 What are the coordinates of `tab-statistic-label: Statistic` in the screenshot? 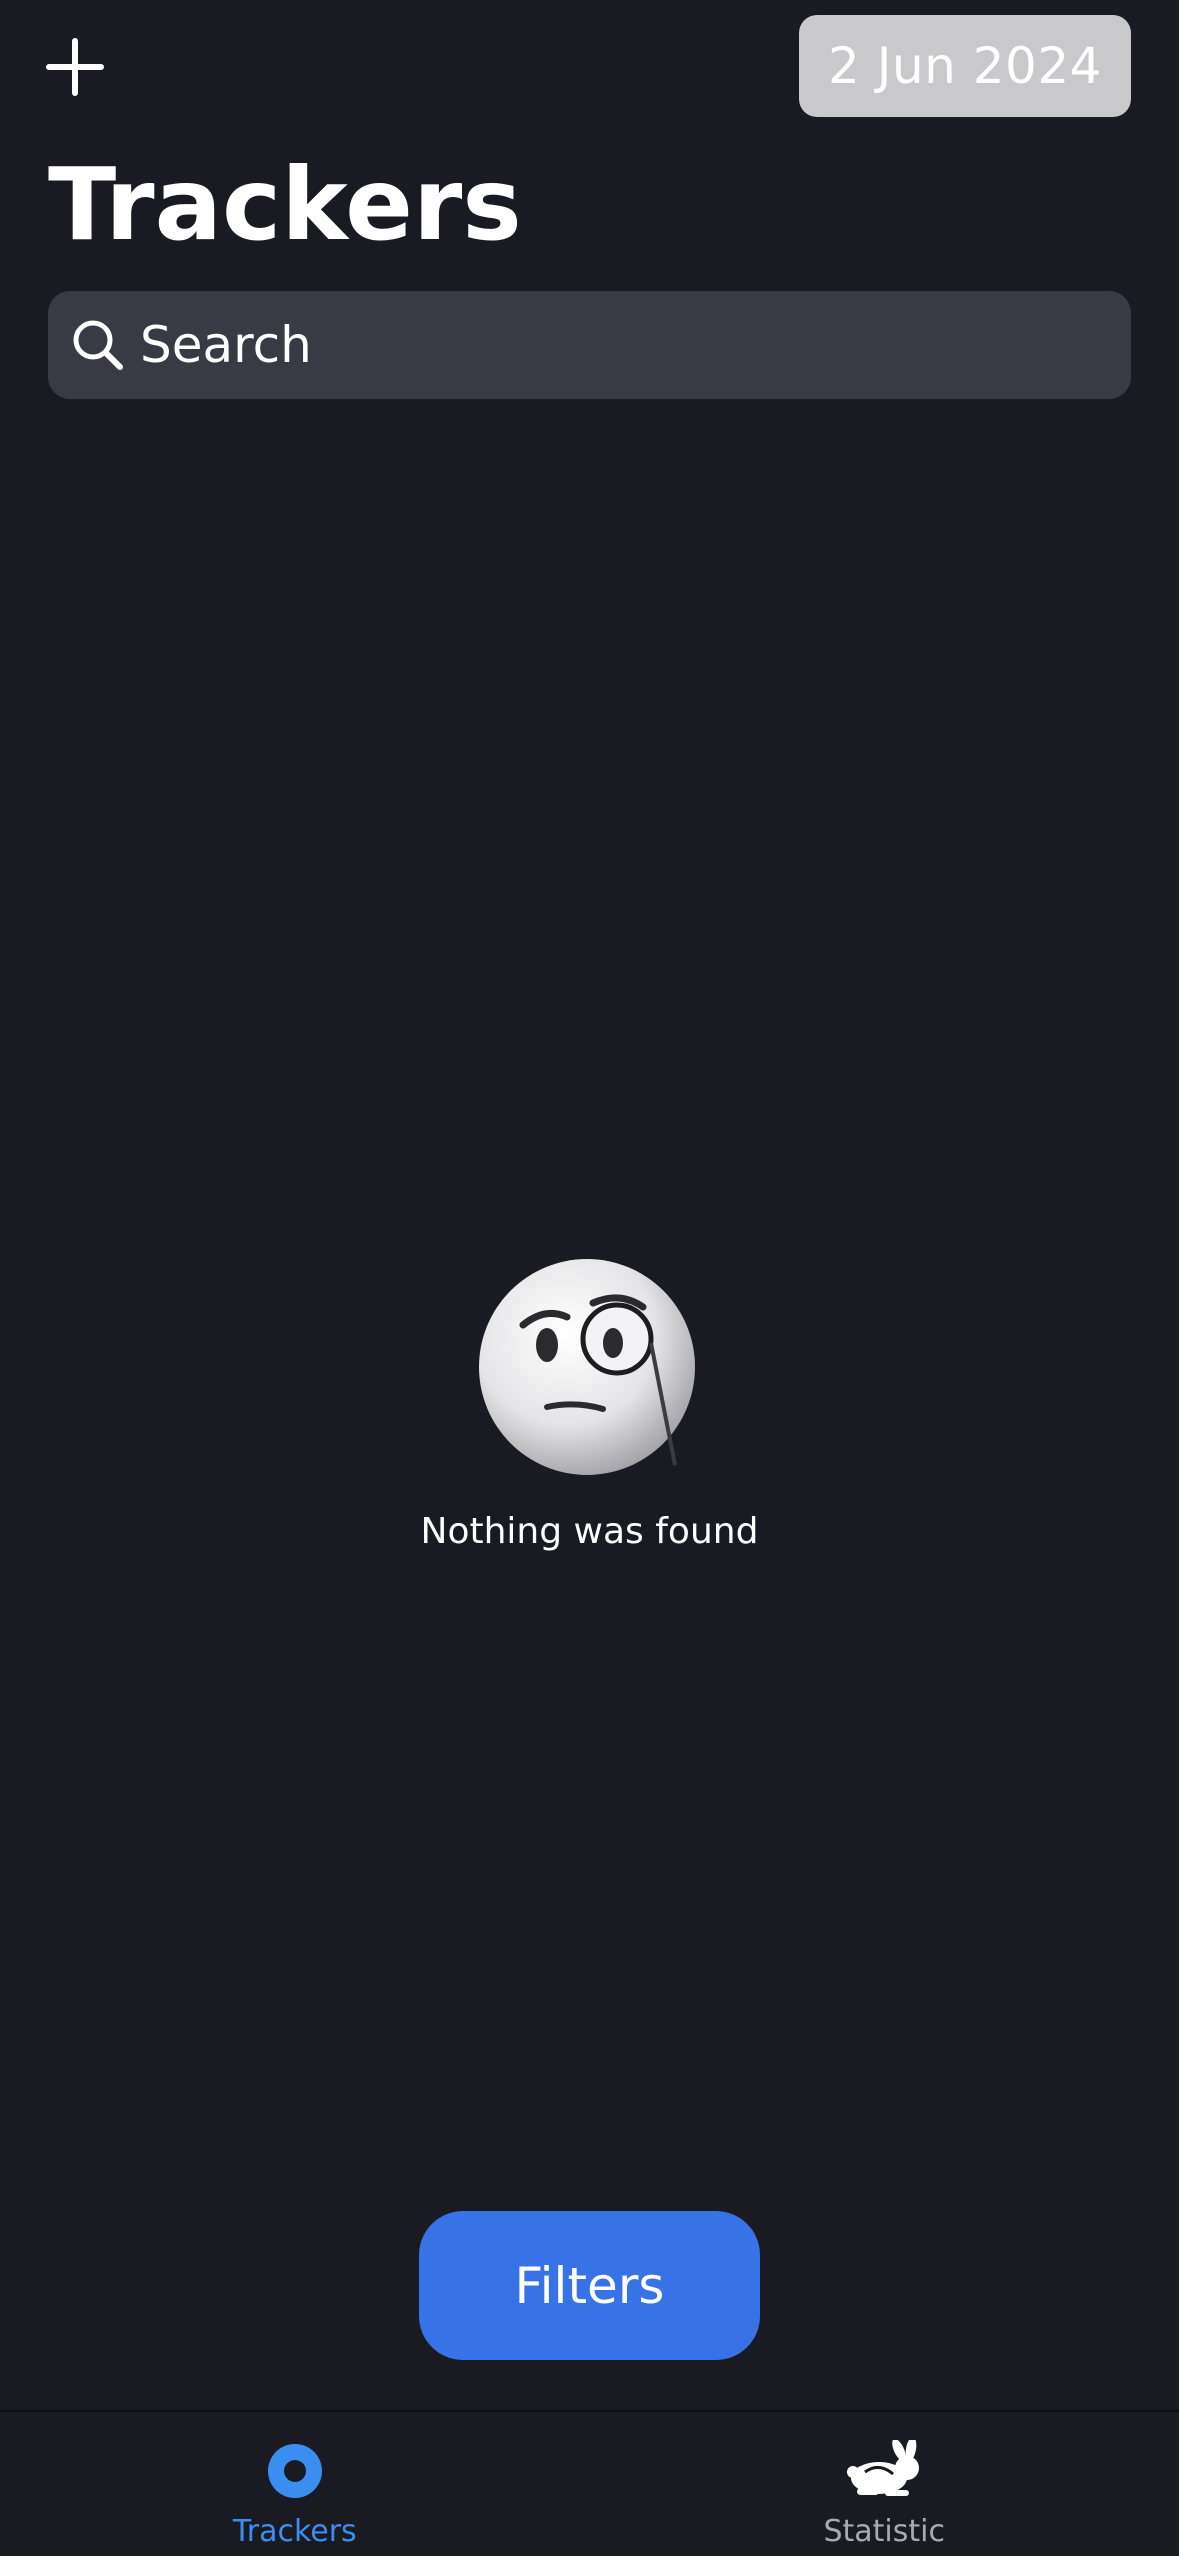 It's located at (884, 2531).